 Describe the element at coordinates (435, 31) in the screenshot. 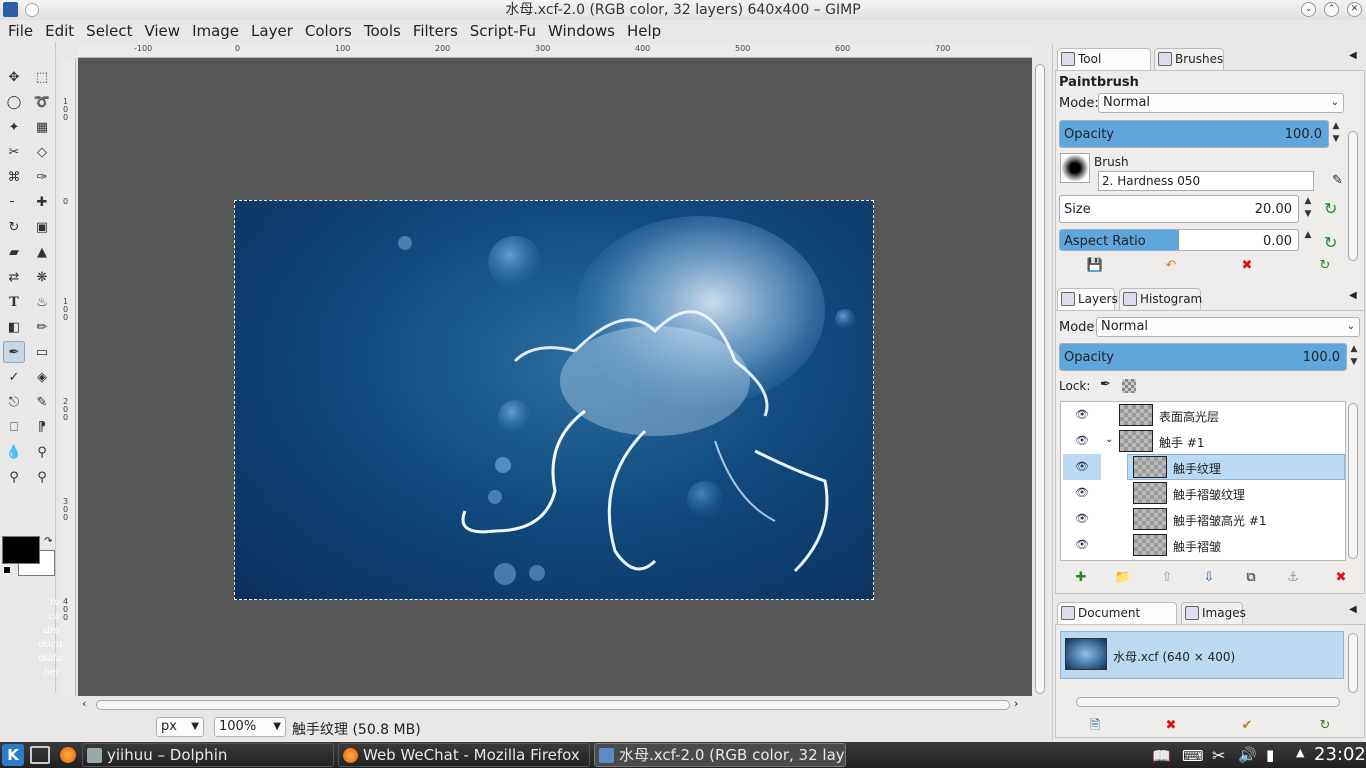

I see `menu-filters: Filters` at that location.